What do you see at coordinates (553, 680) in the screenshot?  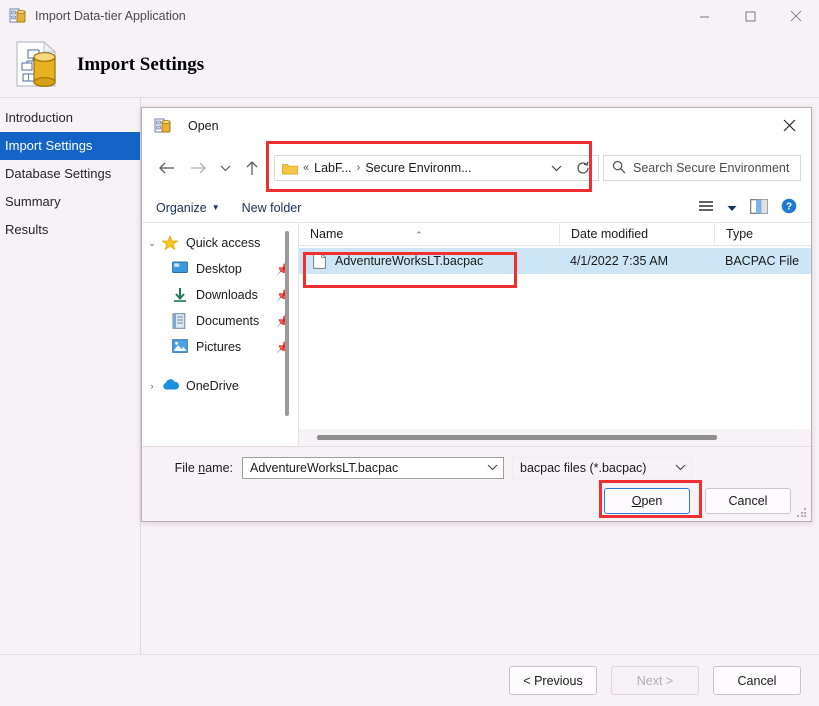 I see `previous-button: < Previous` at bounding box center [553, 680].